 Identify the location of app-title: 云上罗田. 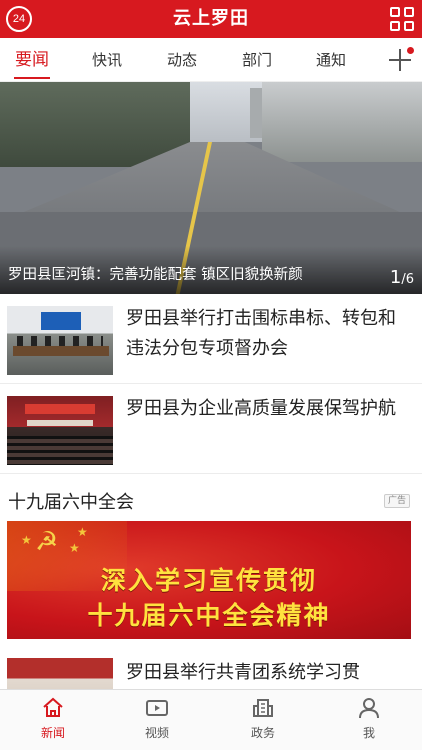
(211, 18).